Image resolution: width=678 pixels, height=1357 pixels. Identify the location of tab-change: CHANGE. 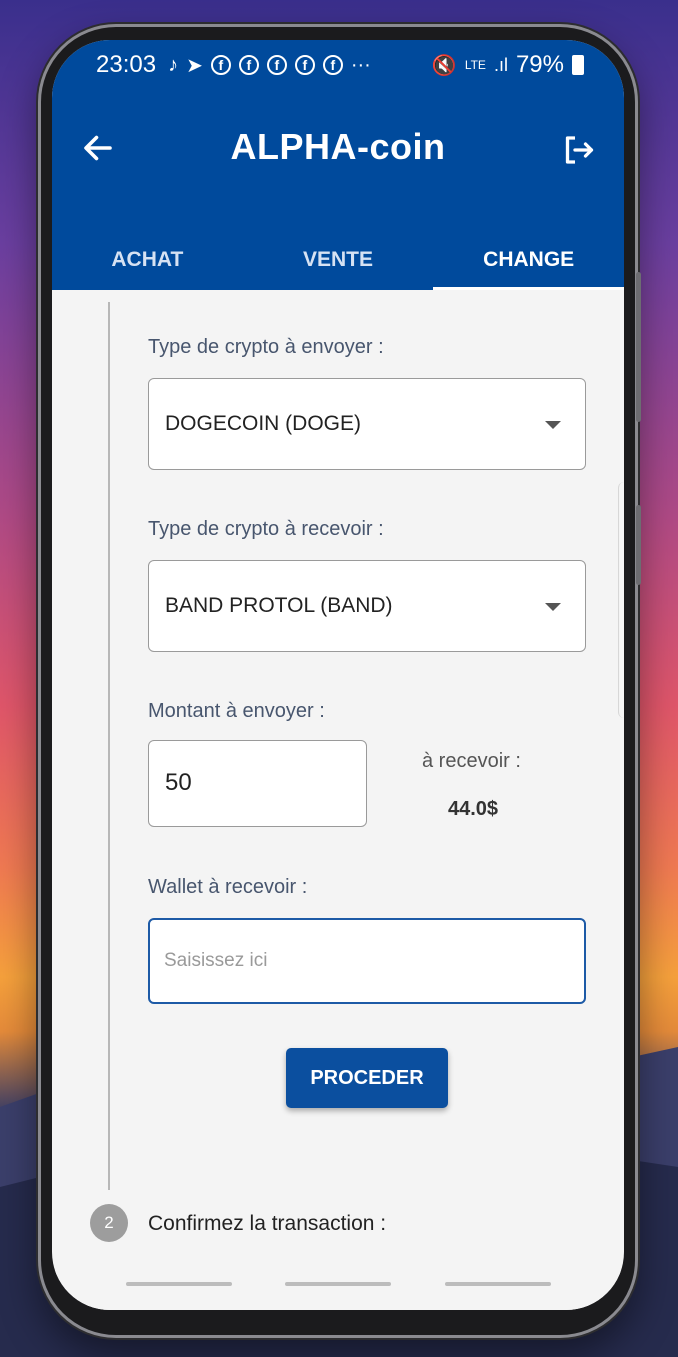
(528, 254).